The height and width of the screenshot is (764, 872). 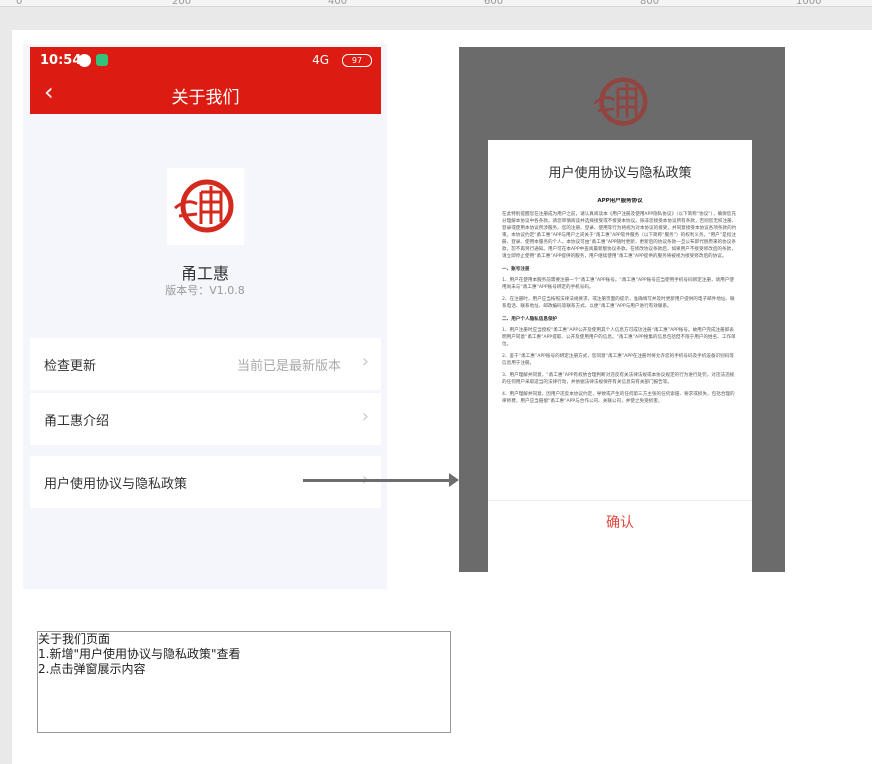 I want to click on section-heading: 二、用户个人隐私信息保护, so click(x=530, y=319).